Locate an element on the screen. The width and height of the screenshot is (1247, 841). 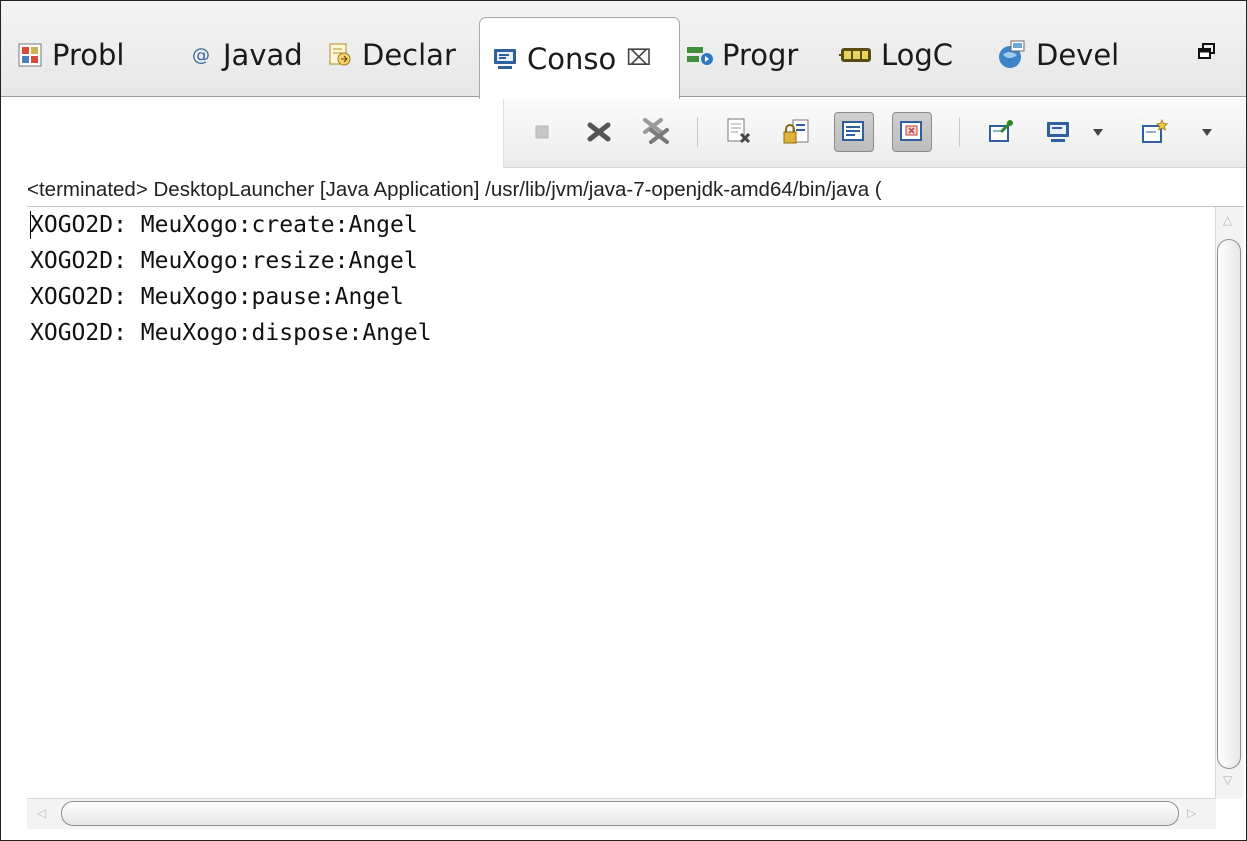
show-on-stderr-icon is located at coordinates (912, 132).